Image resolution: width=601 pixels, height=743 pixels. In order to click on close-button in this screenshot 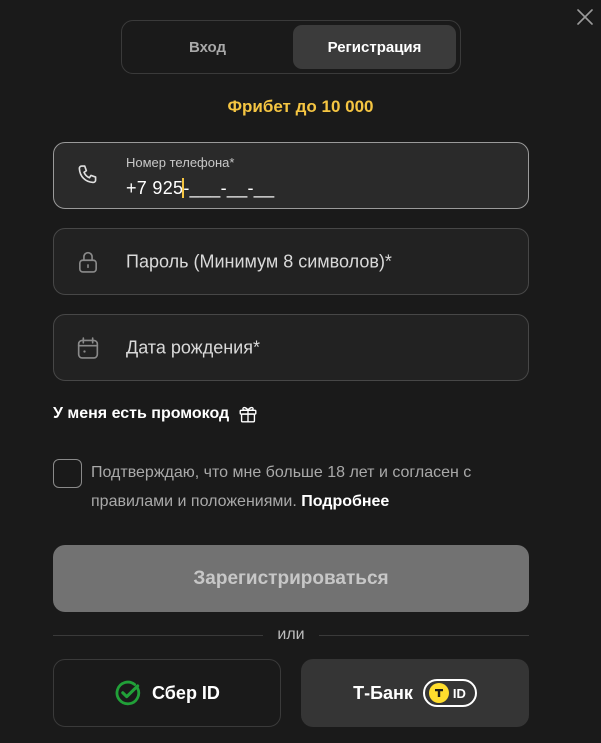, I will do `click(585, 17)`.